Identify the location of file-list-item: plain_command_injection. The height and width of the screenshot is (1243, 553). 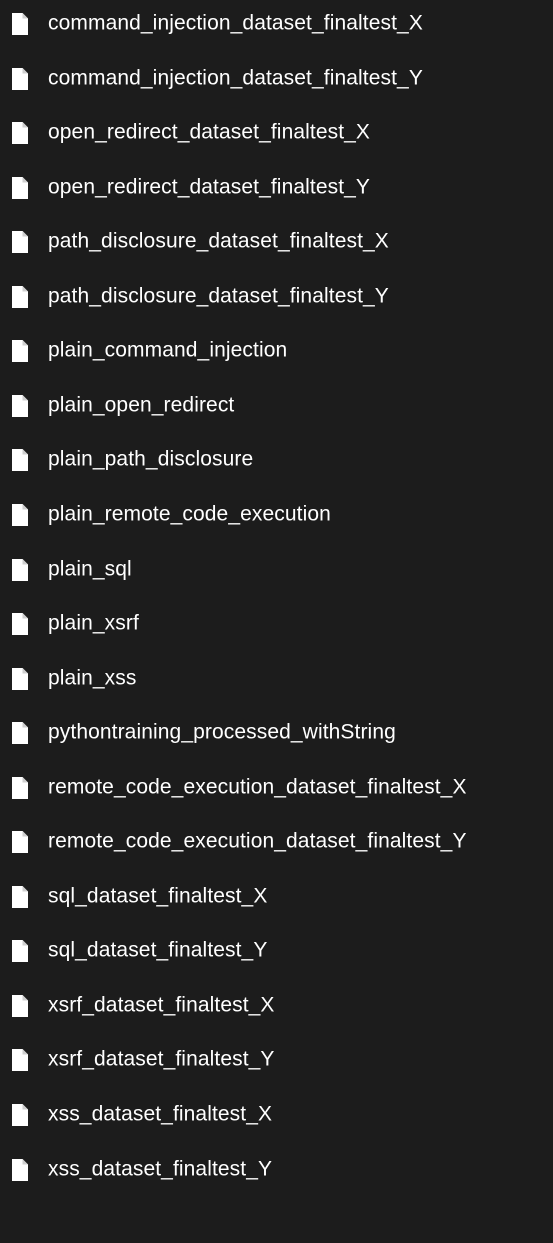
(276, 351).